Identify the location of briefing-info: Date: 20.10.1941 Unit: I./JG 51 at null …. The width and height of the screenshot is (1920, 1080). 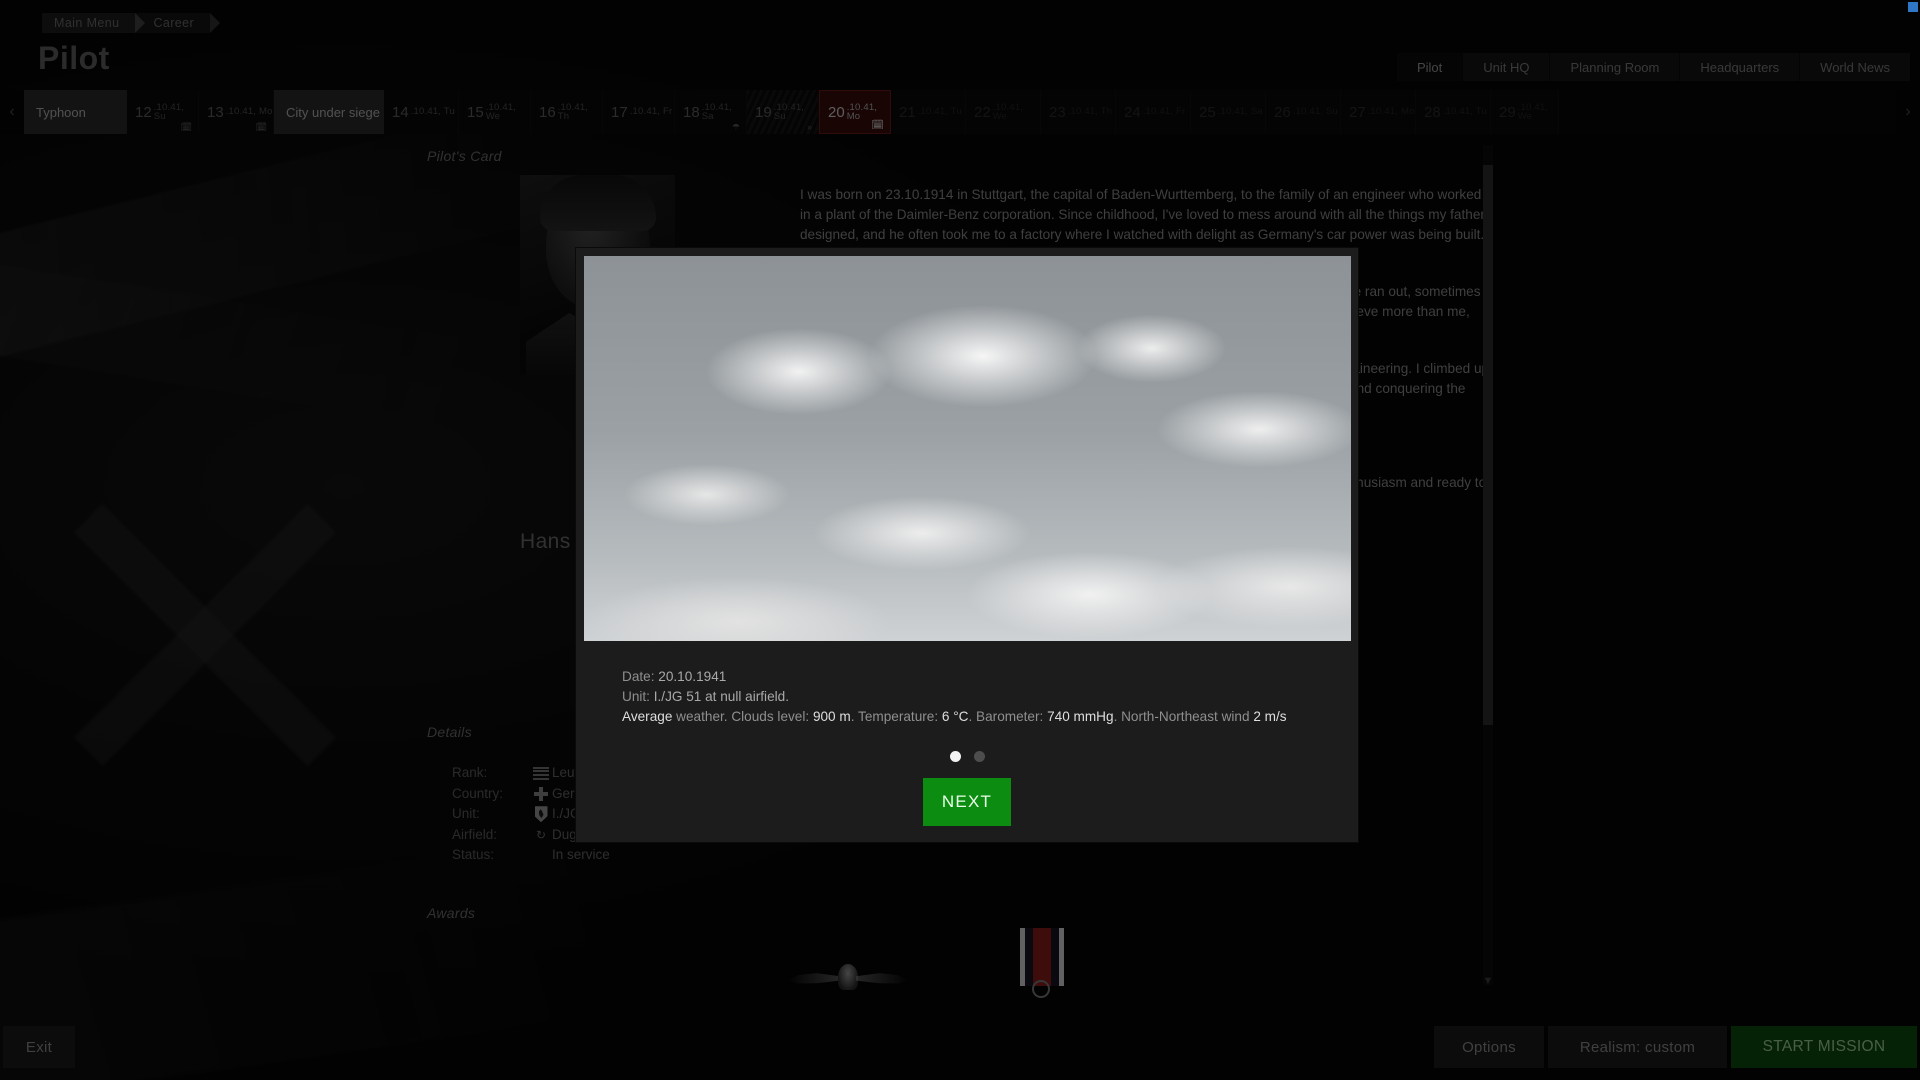
(954, 697).